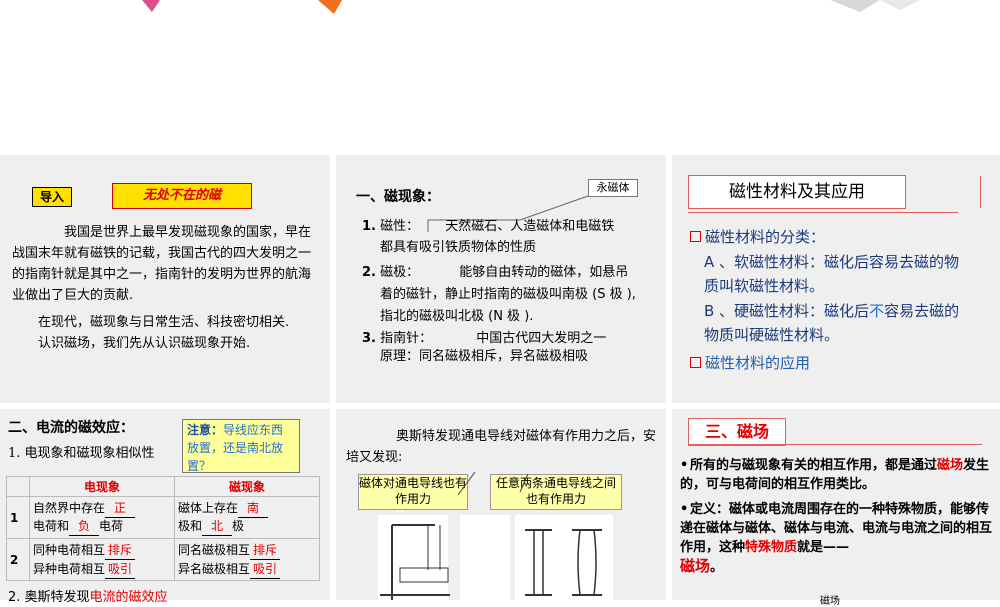 The height and width of the screenshot is (607, 1000). What do you see at coordinates (253, 509) in the screenshot?
I see `answer-blank: 南` at bounding box center [253, 509].